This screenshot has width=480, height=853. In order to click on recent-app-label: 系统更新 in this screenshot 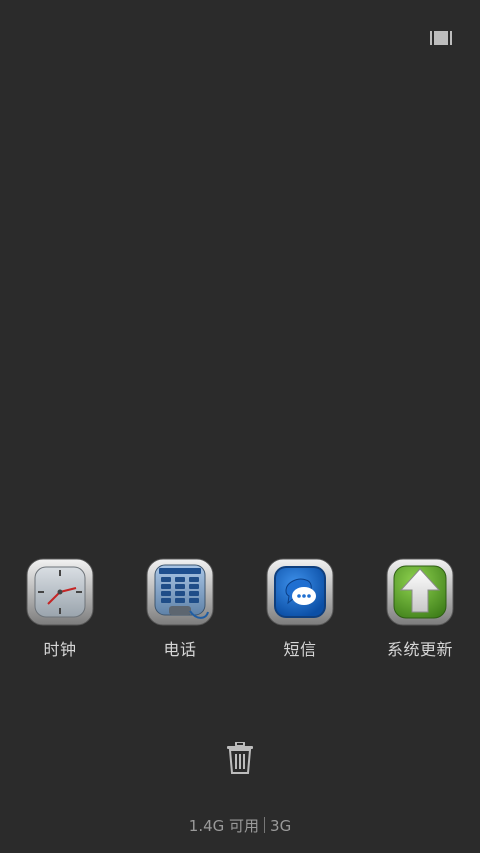, I will do `click(419, 649)`.